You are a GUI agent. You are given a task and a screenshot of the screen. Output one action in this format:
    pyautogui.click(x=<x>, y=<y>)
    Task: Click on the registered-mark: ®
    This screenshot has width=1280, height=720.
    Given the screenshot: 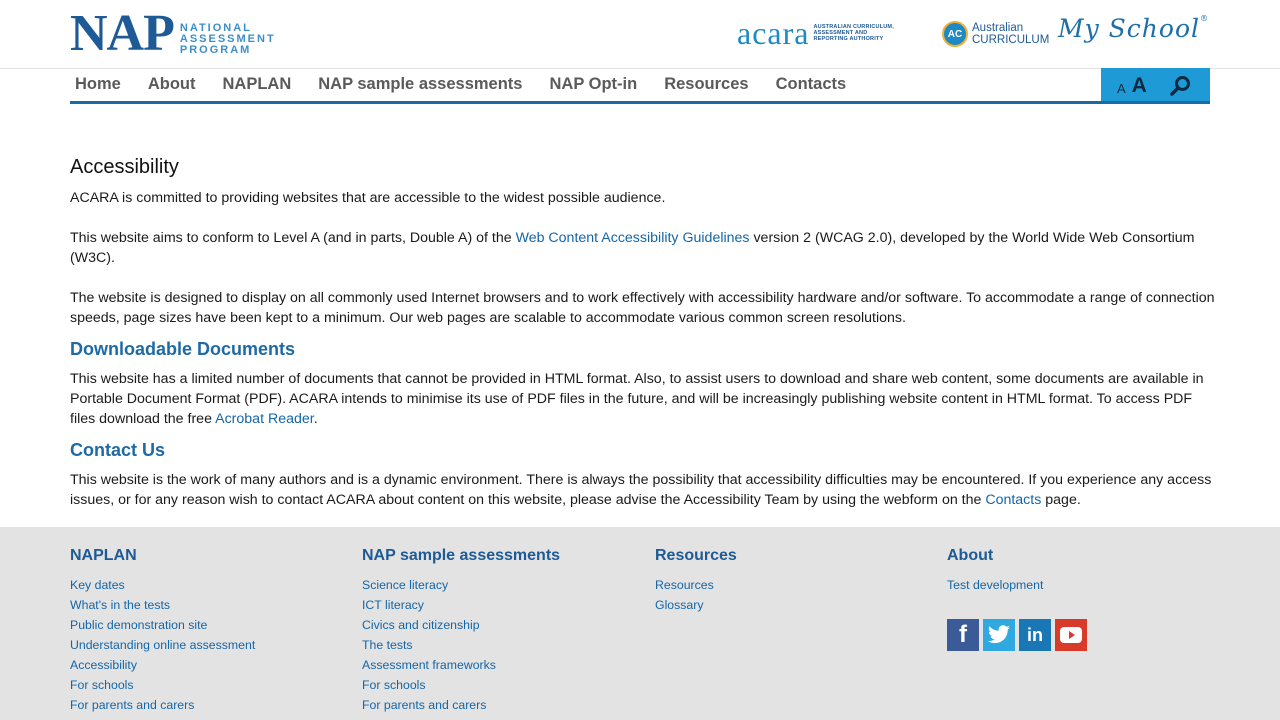 What is the action you would take?
    pyautogui.click(x=1204, y=18)
    